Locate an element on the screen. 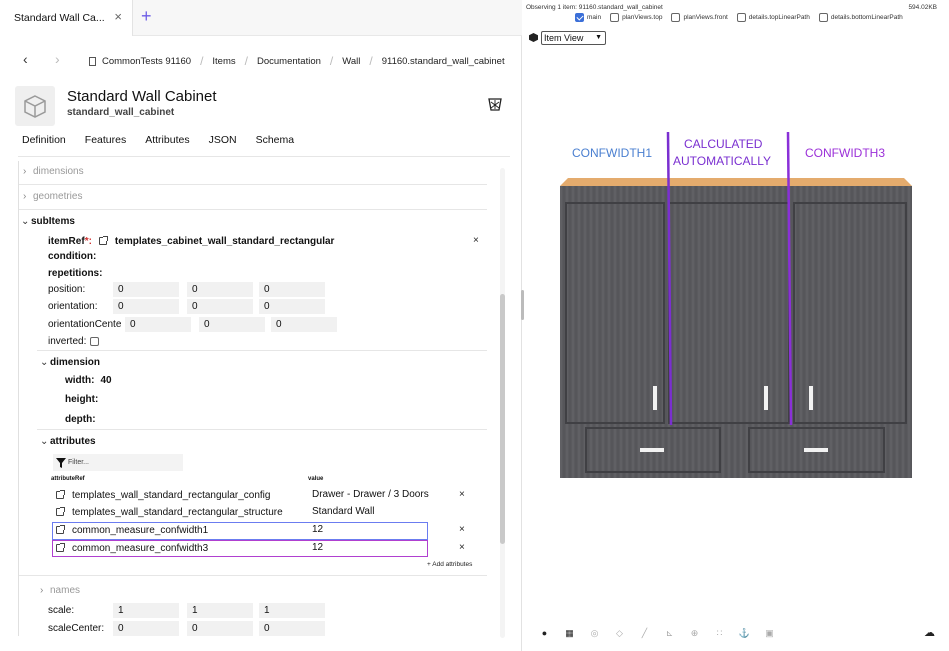  tab-json: JSON is located at coordinates (223, 140).